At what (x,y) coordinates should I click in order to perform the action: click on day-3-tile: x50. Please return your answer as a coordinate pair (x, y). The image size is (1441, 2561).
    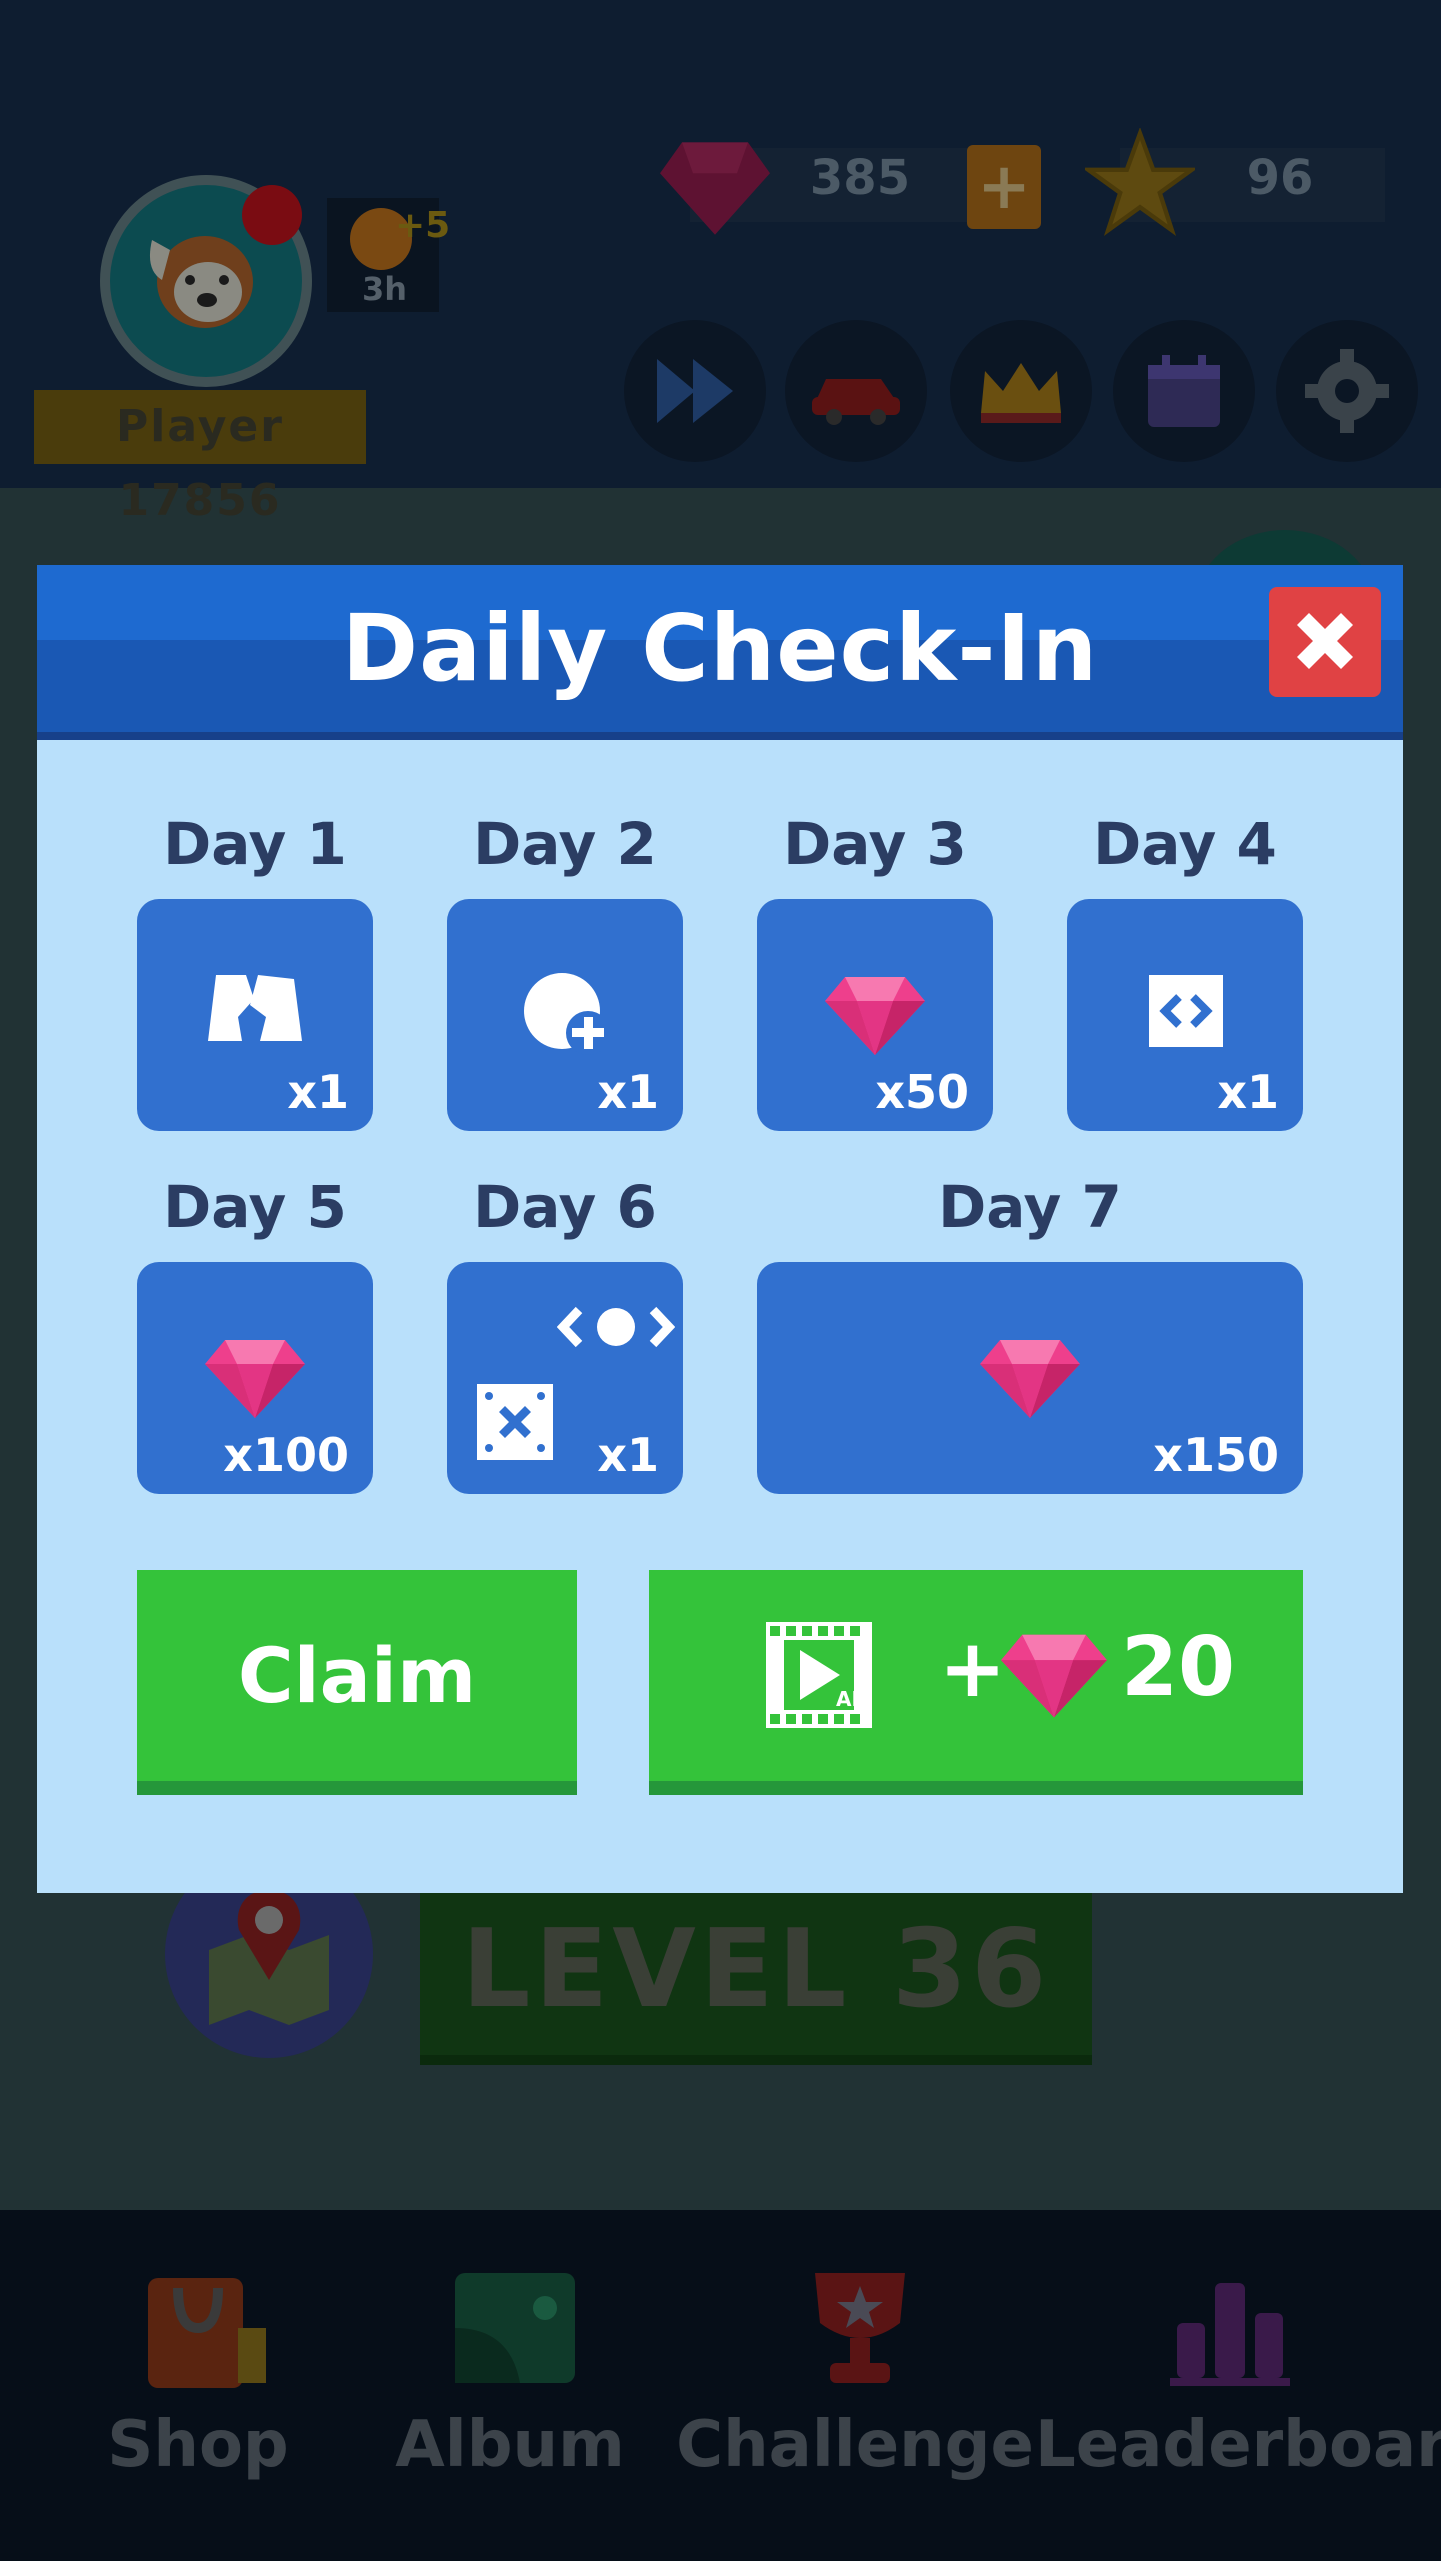
    Looking at the image, I should click on (875, 1015).